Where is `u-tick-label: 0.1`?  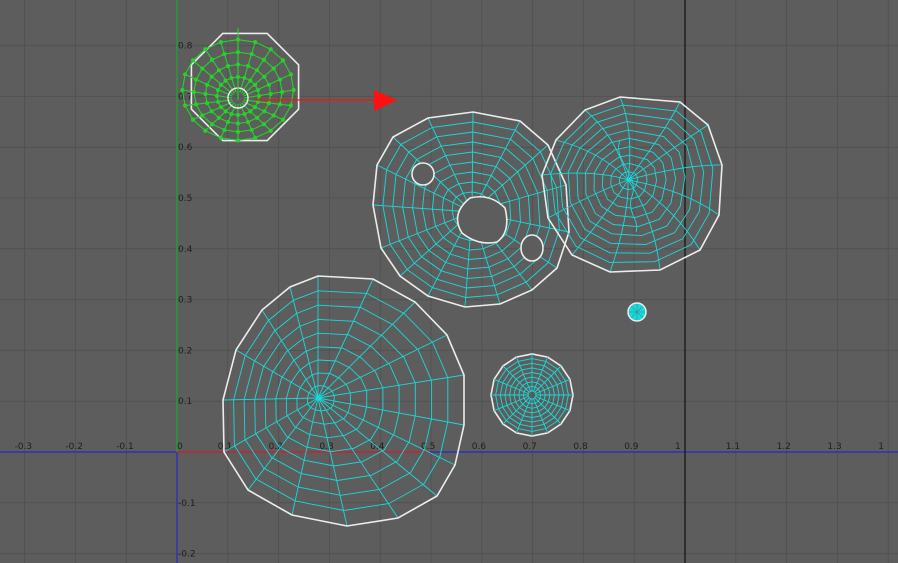 u-tick-label: 0.1 is located at coordinates (225, 447).